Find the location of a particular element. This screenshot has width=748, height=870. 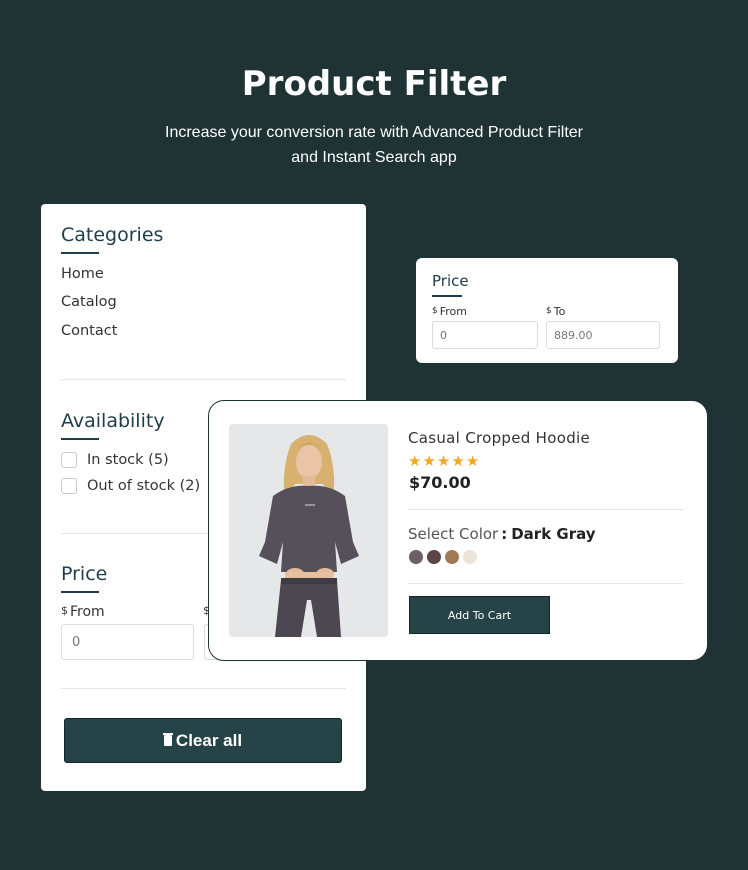

out-of-stock-checkbox is located at coordinates (69, 486).